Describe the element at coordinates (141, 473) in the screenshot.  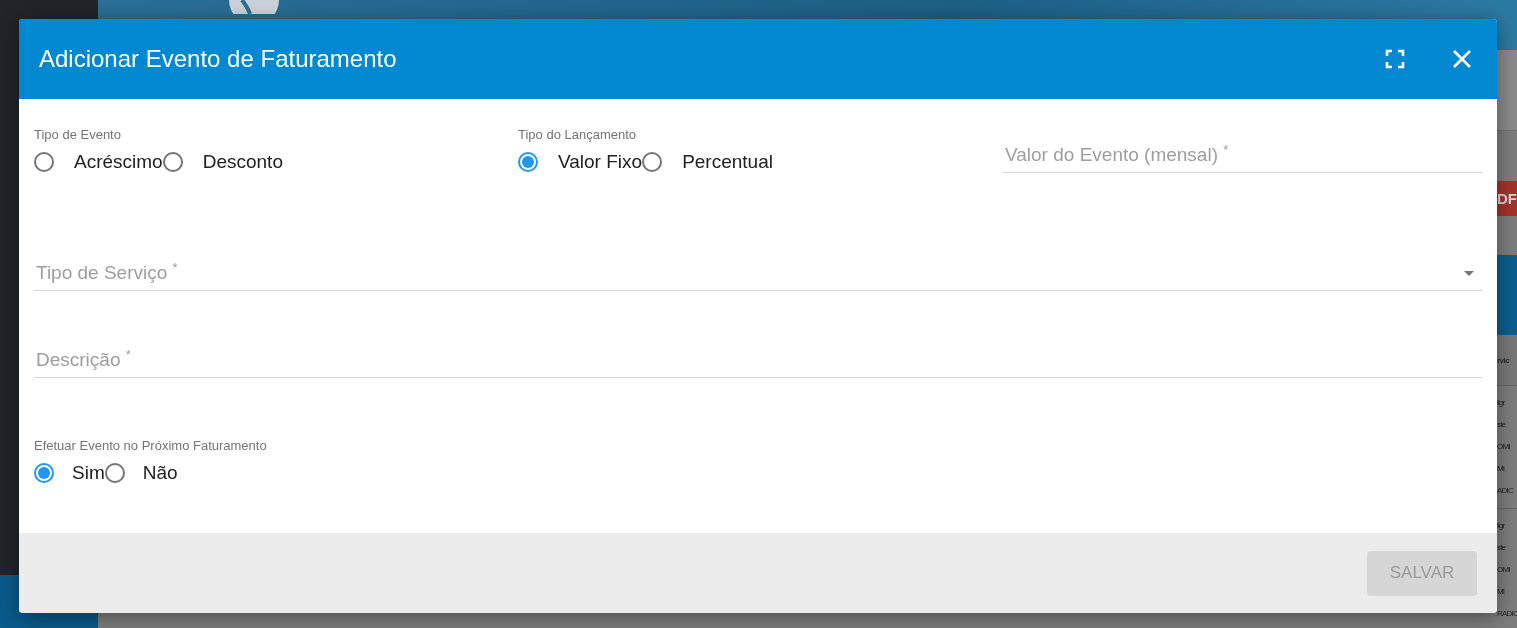
I see `radio-option: Não` at that location.